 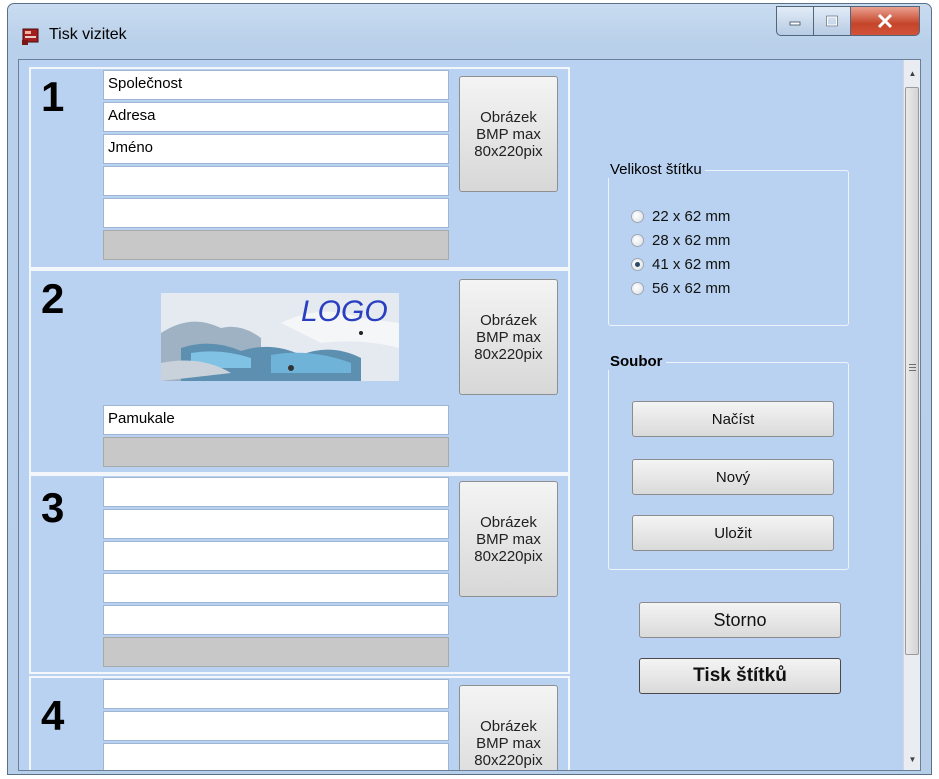 I want to click on address-field: Adresa, so click(x=276, y=117).